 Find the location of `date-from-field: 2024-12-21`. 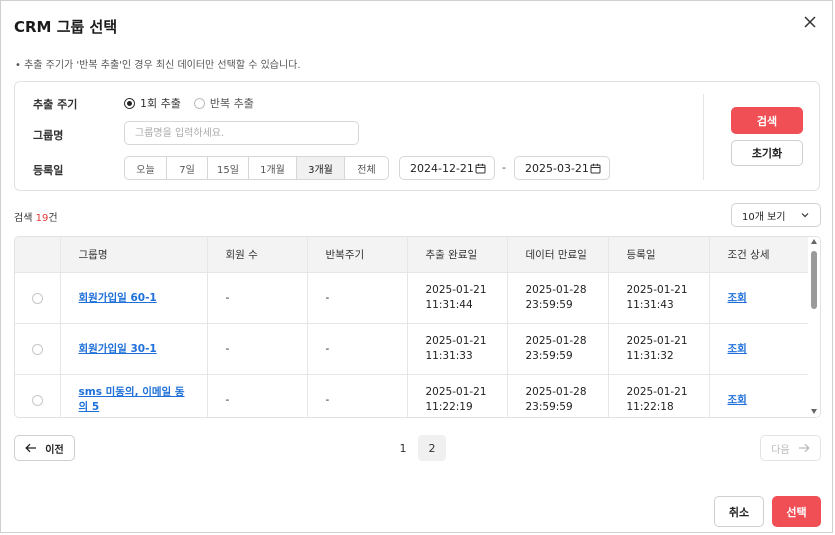

date-from-field: 2024-12-21 is located at coordinates (447, 168).